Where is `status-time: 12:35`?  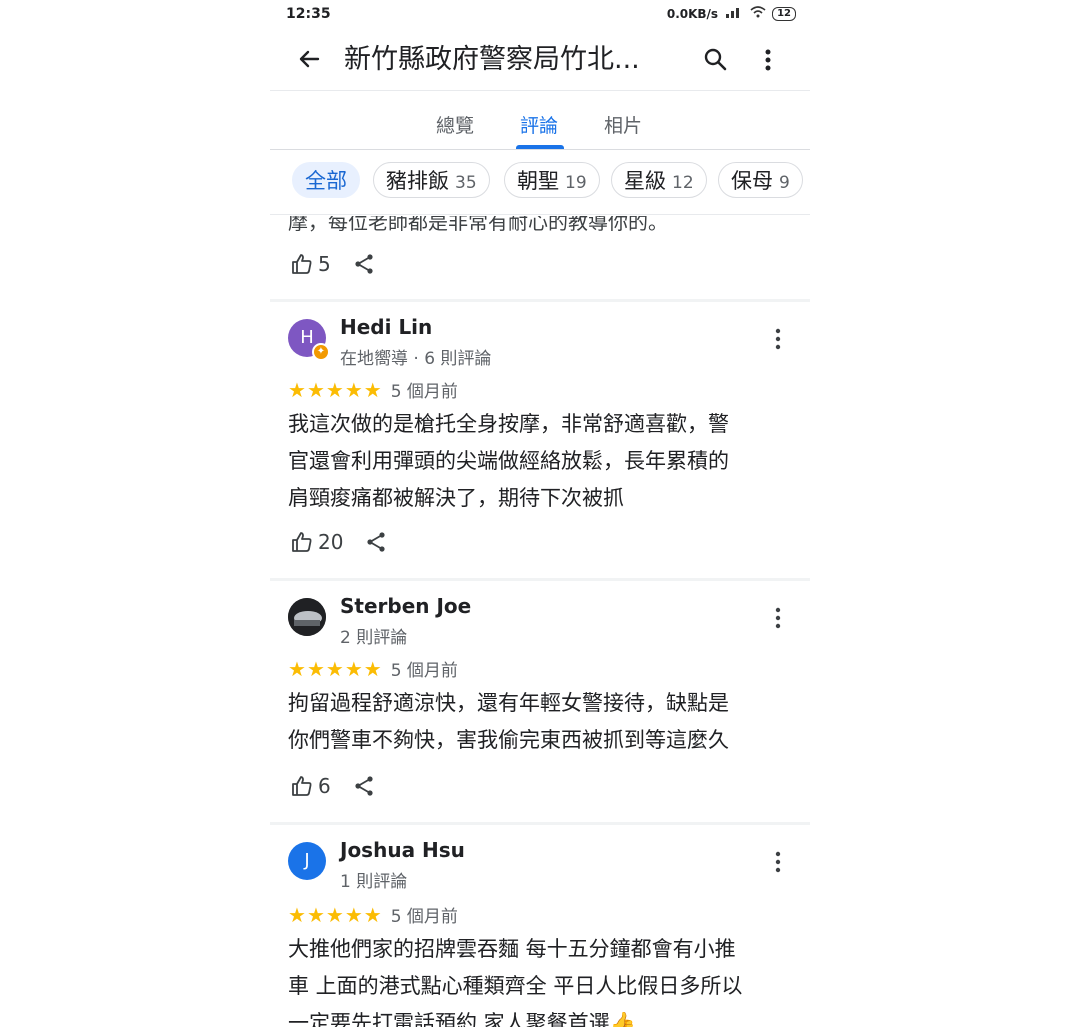 status-time: 12:35 is located at coordinates (308, 14).